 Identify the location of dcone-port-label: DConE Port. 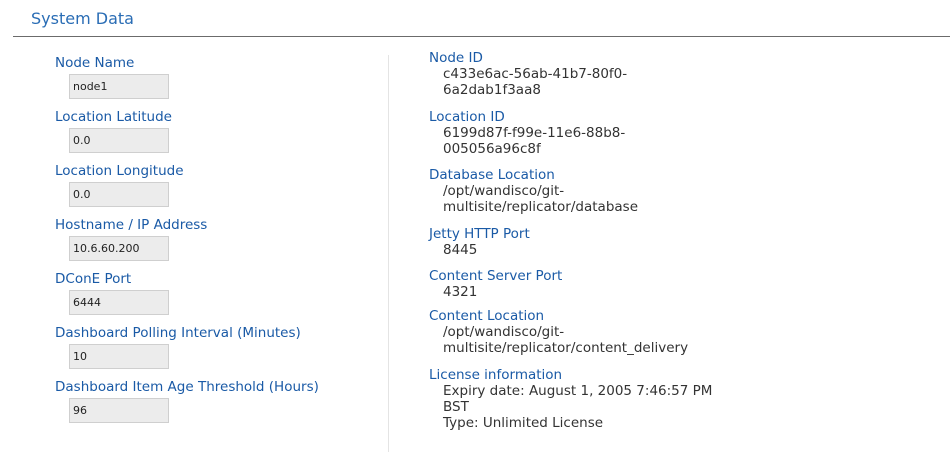
(93, 279).